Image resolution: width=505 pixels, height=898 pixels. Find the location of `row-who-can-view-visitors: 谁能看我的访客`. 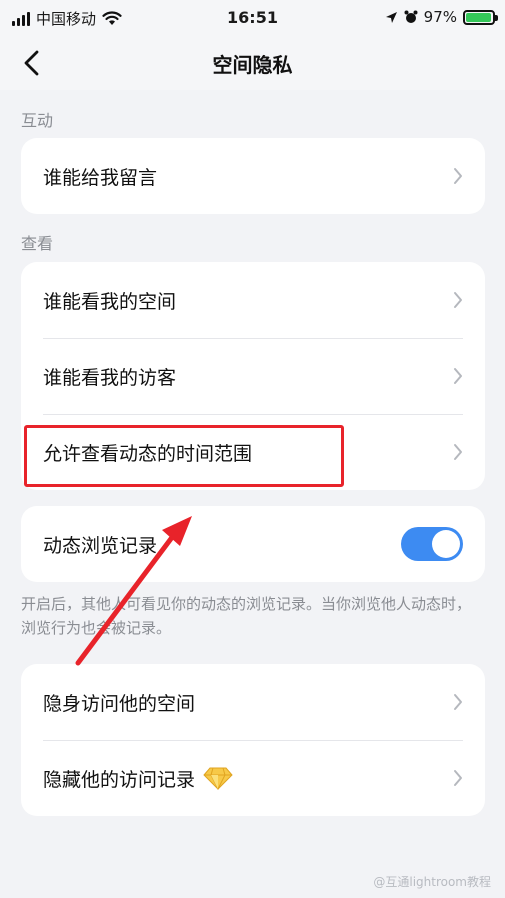

row-who-can-view-visitors: 谁能看我的访客 is located at coordinates (253, 376).